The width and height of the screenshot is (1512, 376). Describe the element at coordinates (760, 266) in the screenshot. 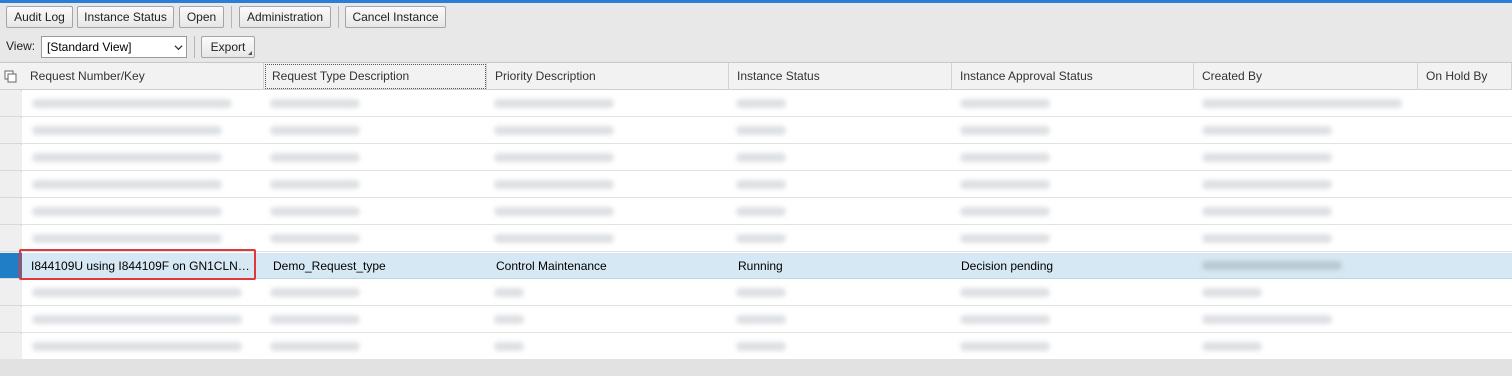

I see `instance-status-cell: Running` at that location.